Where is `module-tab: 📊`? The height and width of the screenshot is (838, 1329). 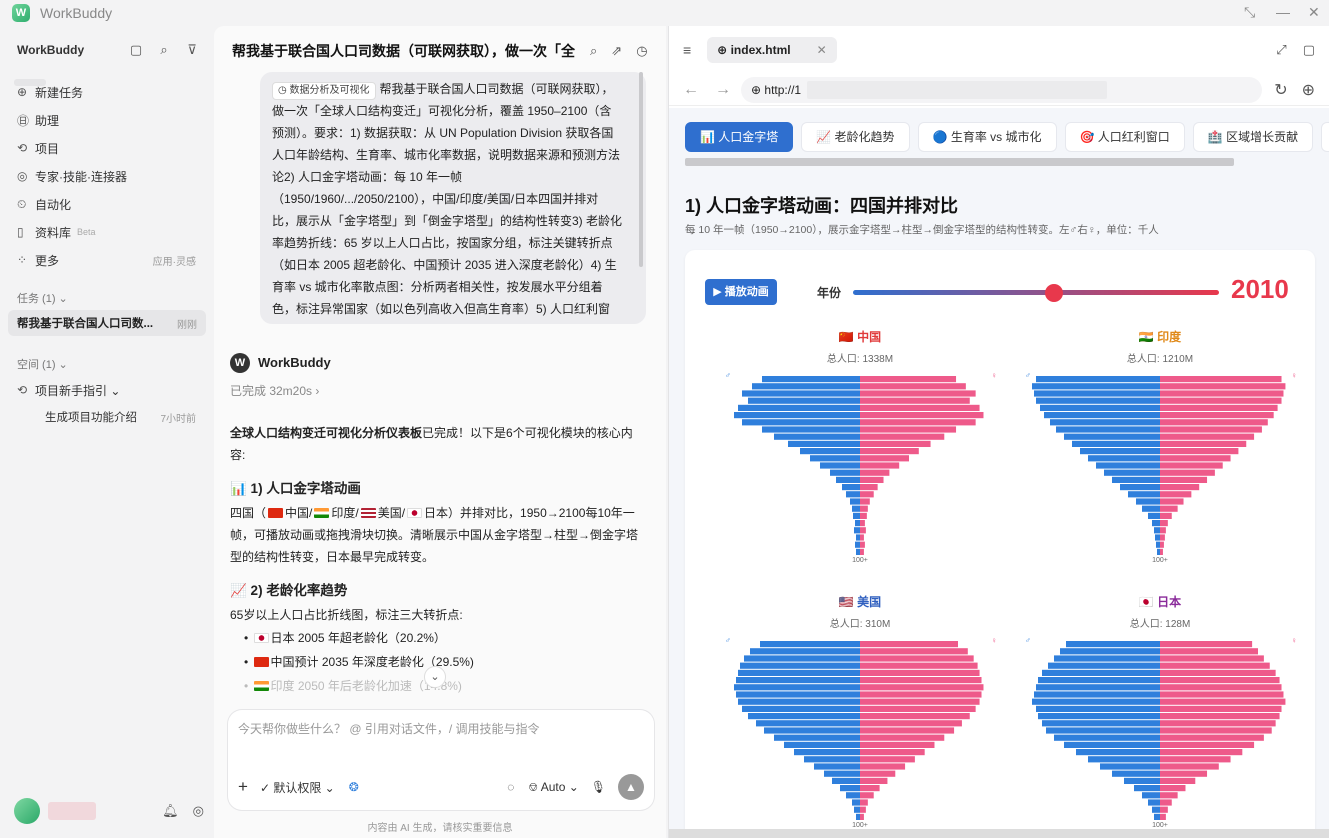
module-tab: 📊 is located at coordinates (1325, 137).